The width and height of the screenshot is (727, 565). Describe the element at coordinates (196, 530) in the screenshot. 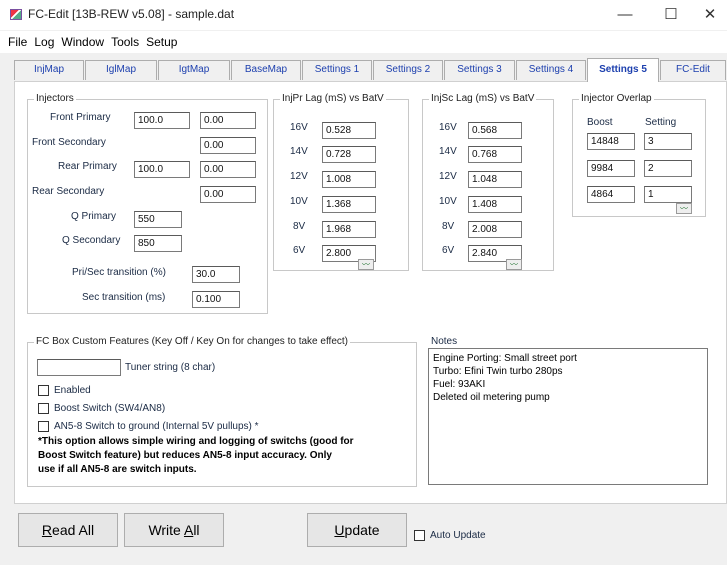

I see `write-all-label-end: ll` at that location.